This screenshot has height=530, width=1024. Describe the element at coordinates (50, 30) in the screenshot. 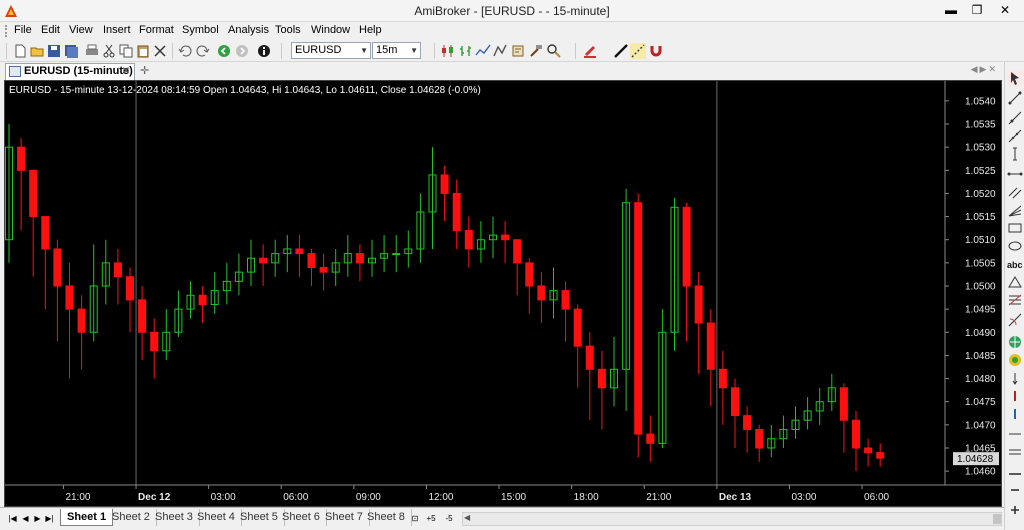

I see `menu-edit: Edit` at that location.